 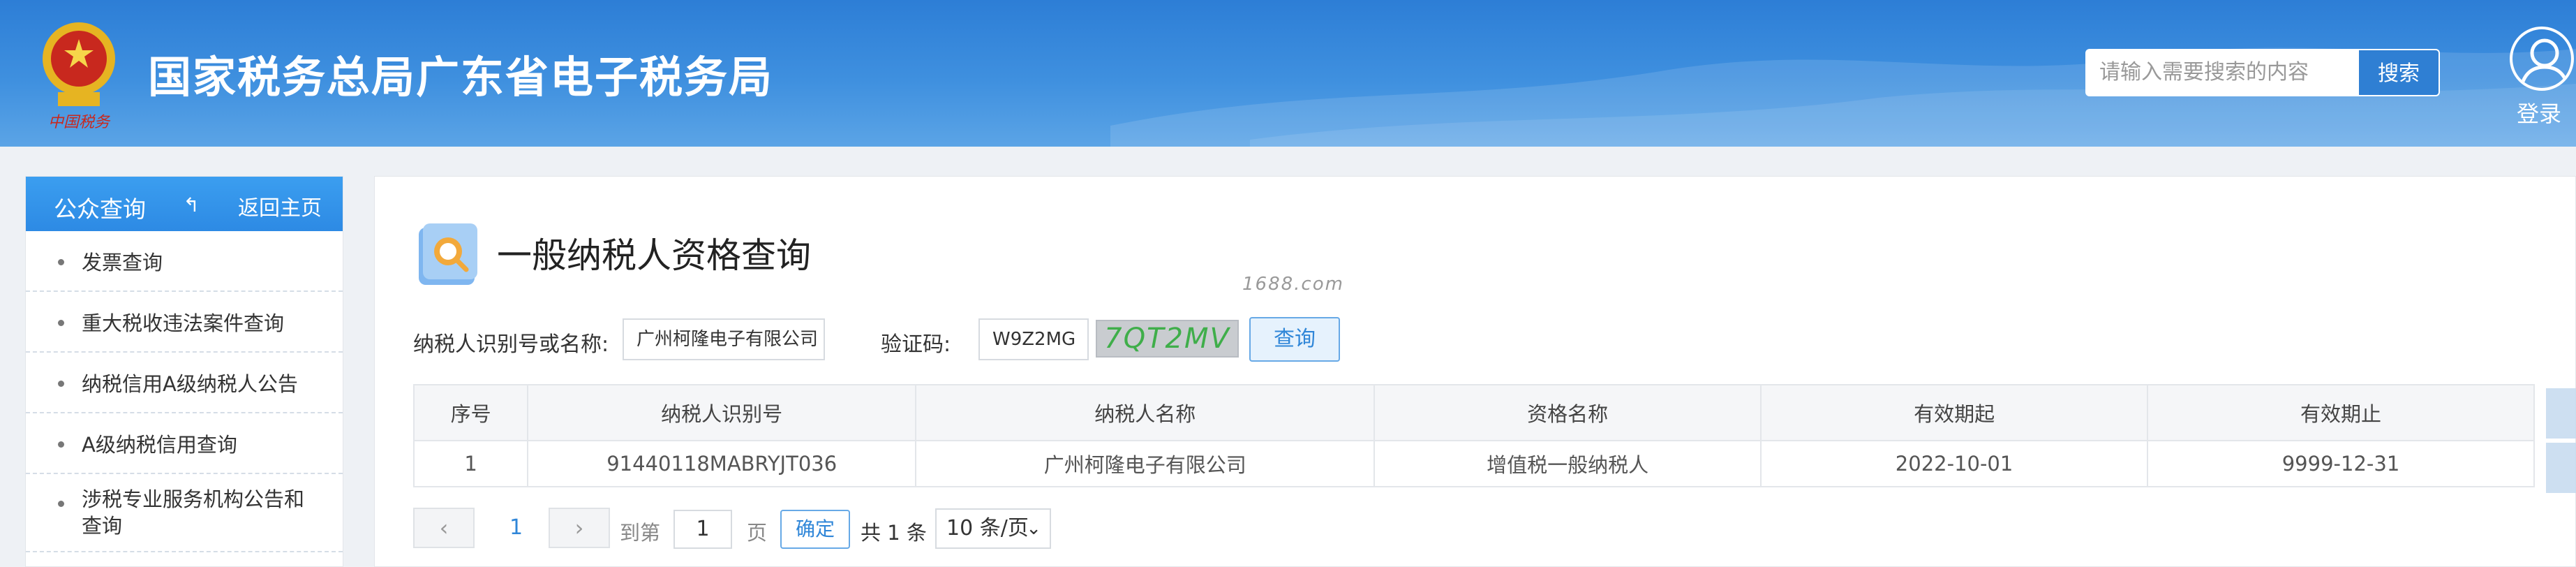 What do you see at coordinates (1954, 463) in the screenshot?
I see `table-cell: 2022-10-01` at bounding box center [1954, 463].